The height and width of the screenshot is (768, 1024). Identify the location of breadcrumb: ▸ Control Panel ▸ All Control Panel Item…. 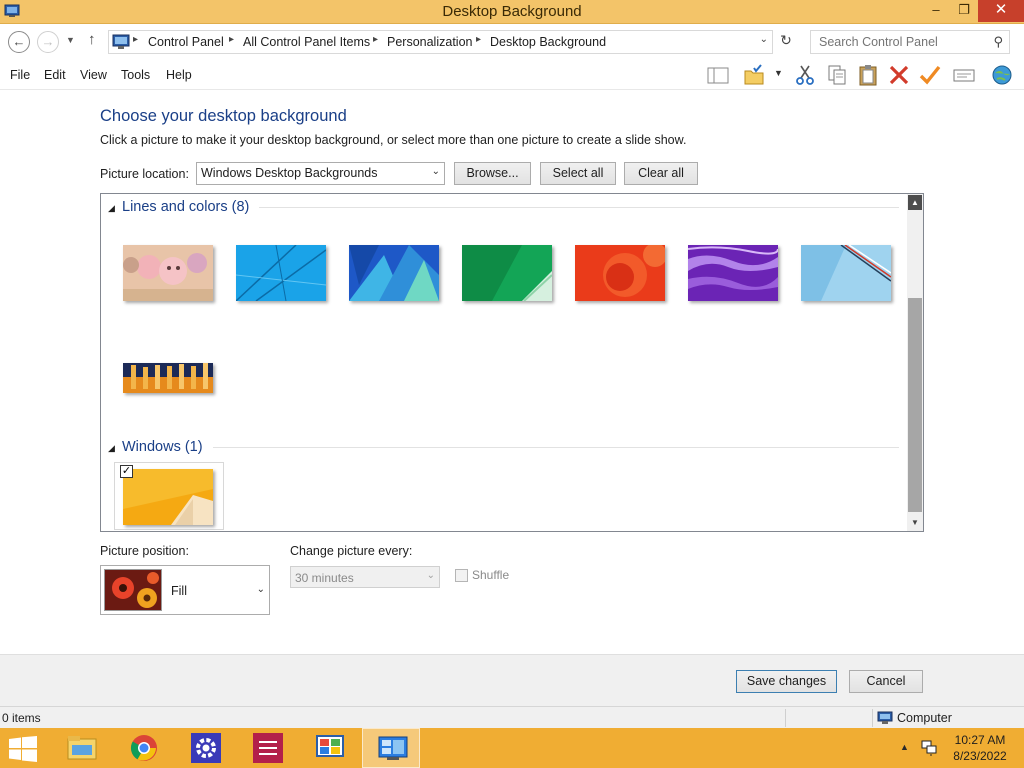
(440, 42).